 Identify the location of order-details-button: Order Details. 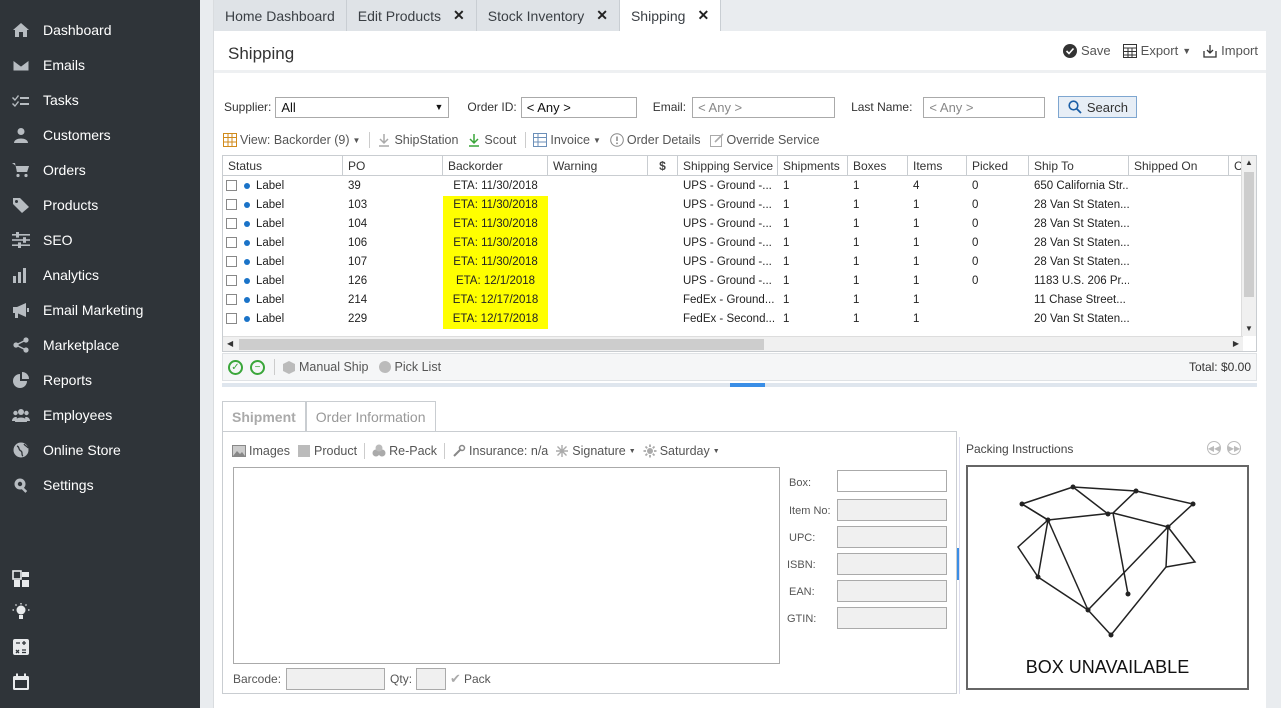
(655, 140).